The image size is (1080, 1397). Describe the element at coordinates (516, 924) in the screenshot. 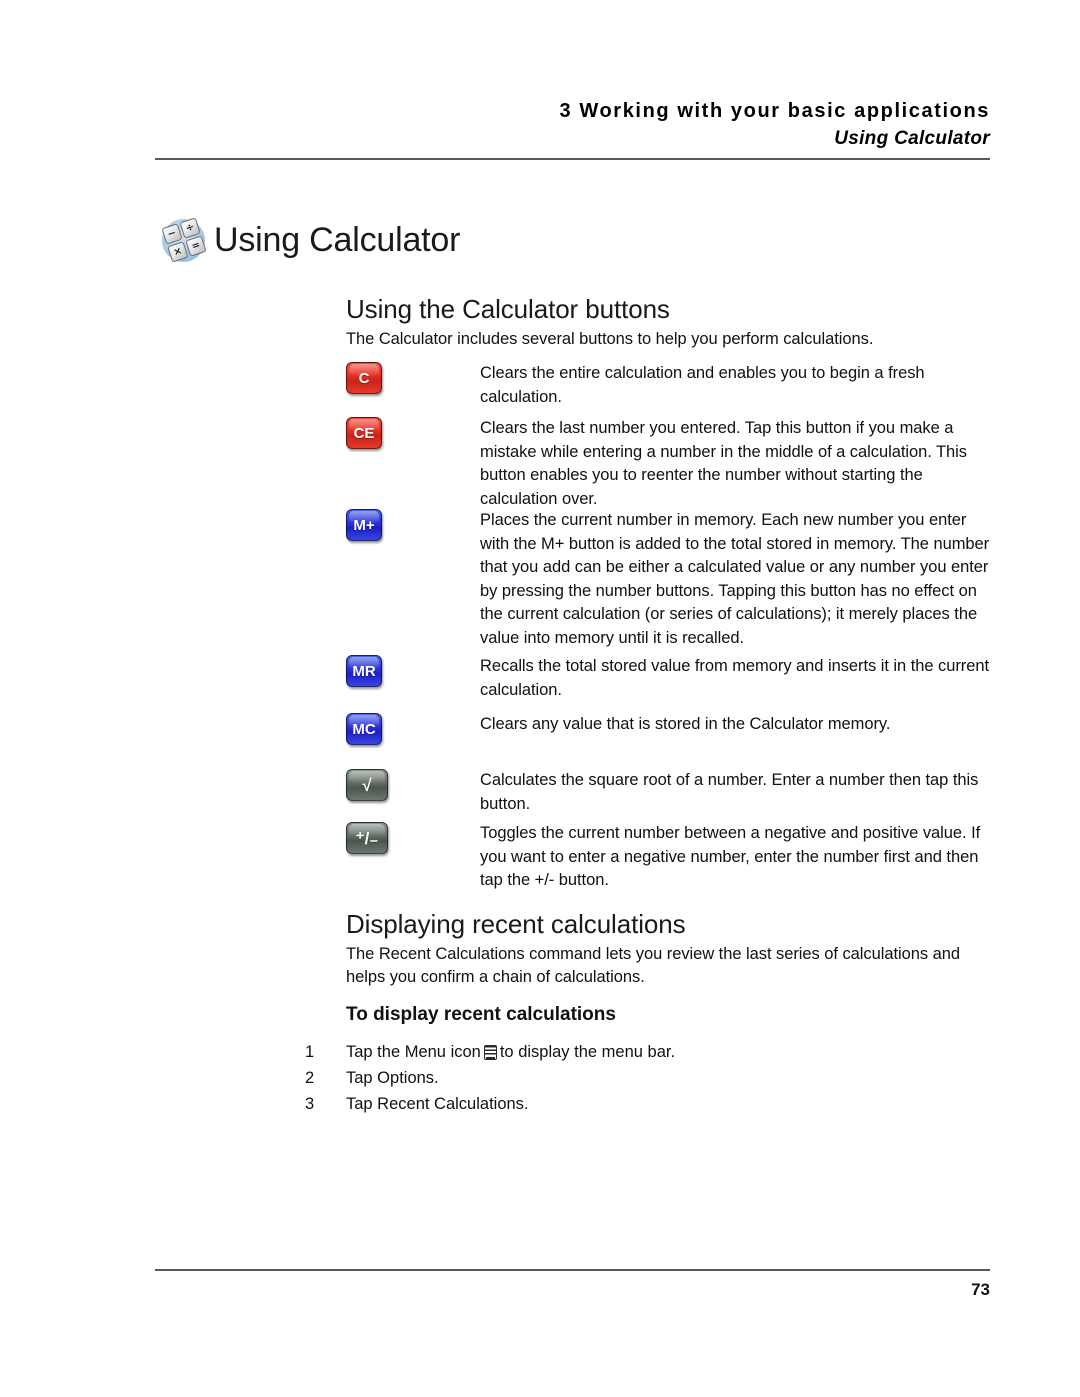

I see `heading-displaying-recent-calculations: Displaying recent calculations` at that location.